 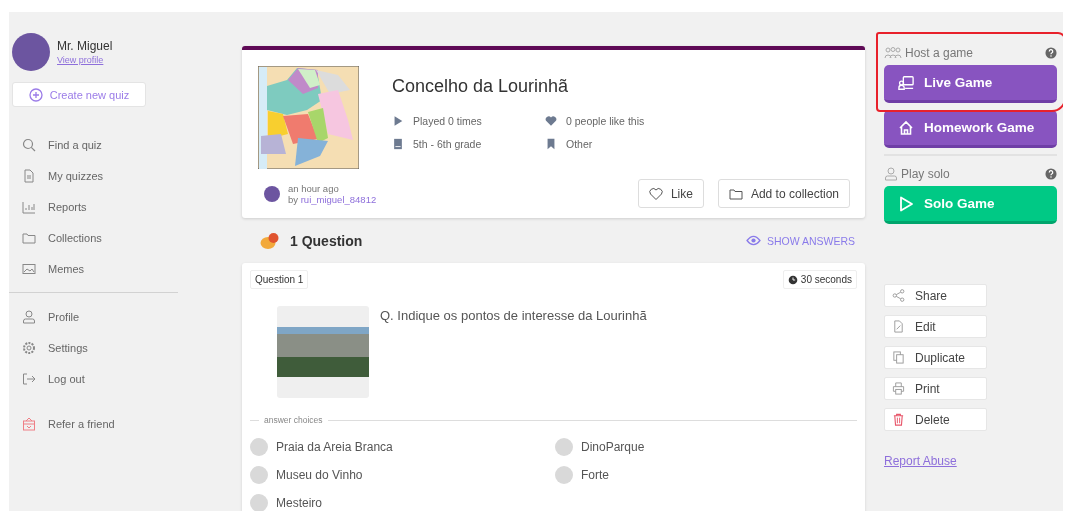 What do you see at coordinates (906, 82) in the screenshot?
I see `presenter-screen-icon` at bounding box center [906, 82].